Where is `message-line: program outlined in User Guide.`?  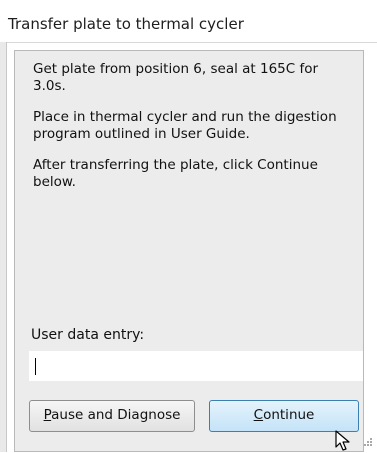 message-line: program outlined in User Guide. is located at coordinates (141, 134).